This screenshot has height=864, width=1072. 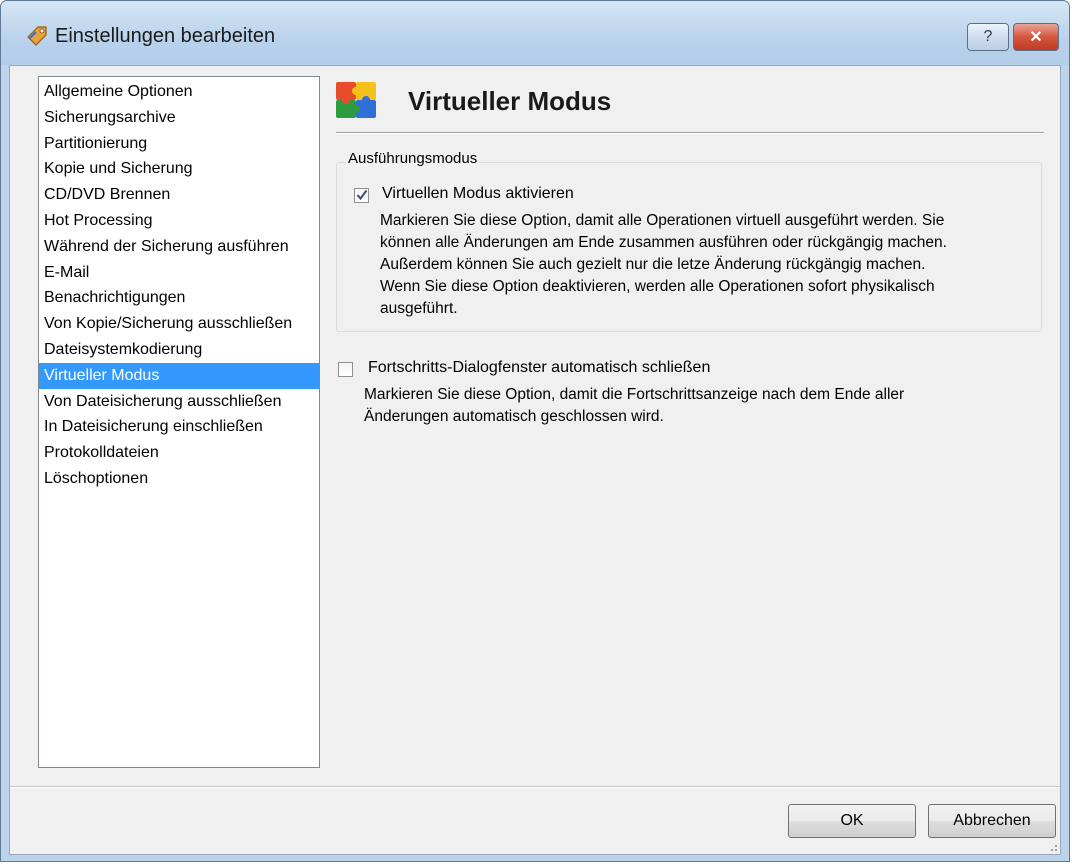 What do you see at coordinates (690, 133) in the screenshot?
I see `title-divider` at bounding box center [690, 133].